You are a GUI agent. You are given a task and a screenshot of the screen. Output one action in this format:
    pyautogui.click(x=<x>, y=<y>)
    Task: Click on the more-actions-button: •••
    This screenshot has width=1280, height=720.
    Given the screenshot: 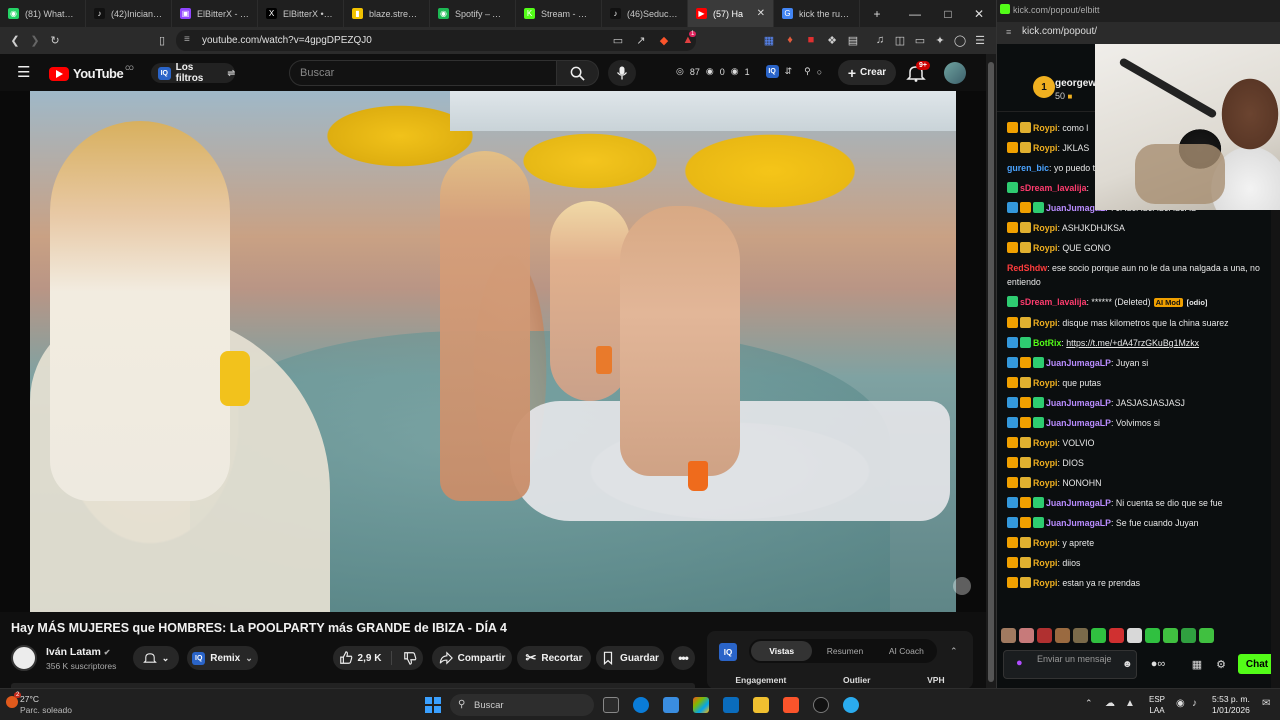 What is the action you would take?
    pyautogui.click(x=683, y=658)
    